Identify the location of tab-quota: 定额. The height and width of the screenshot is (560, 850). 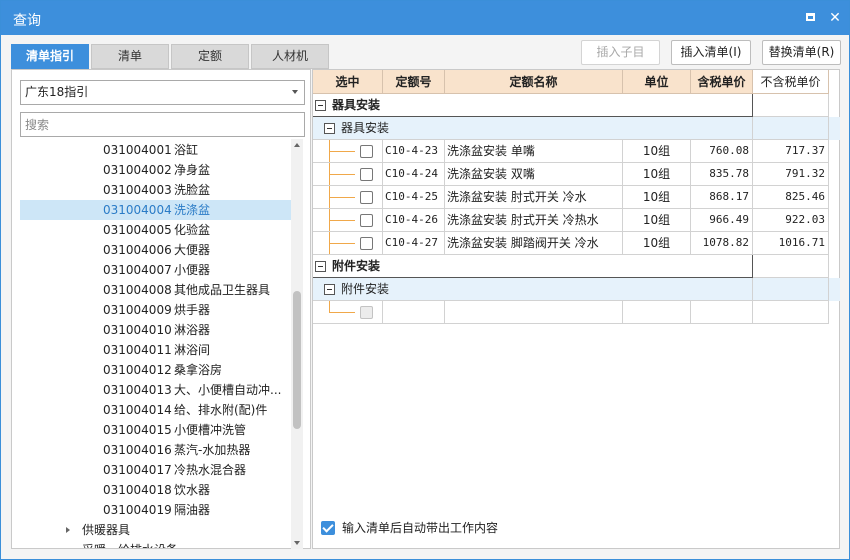
(210, 56).